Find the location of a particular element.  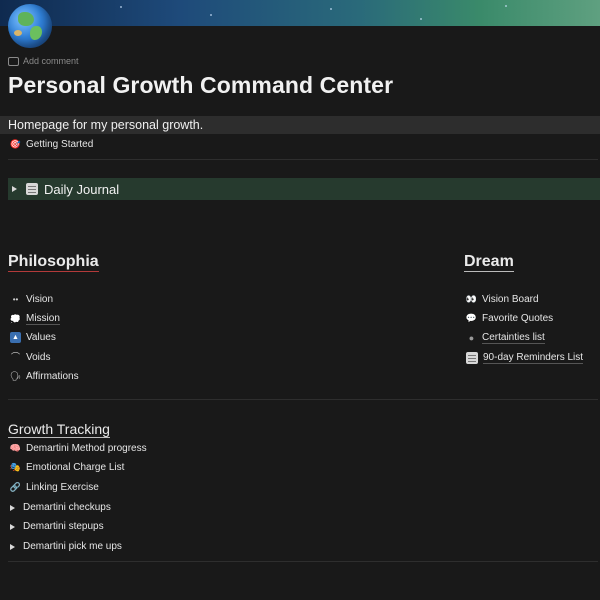

add-comment-label: Add comment is located at coordinates (51, 61).